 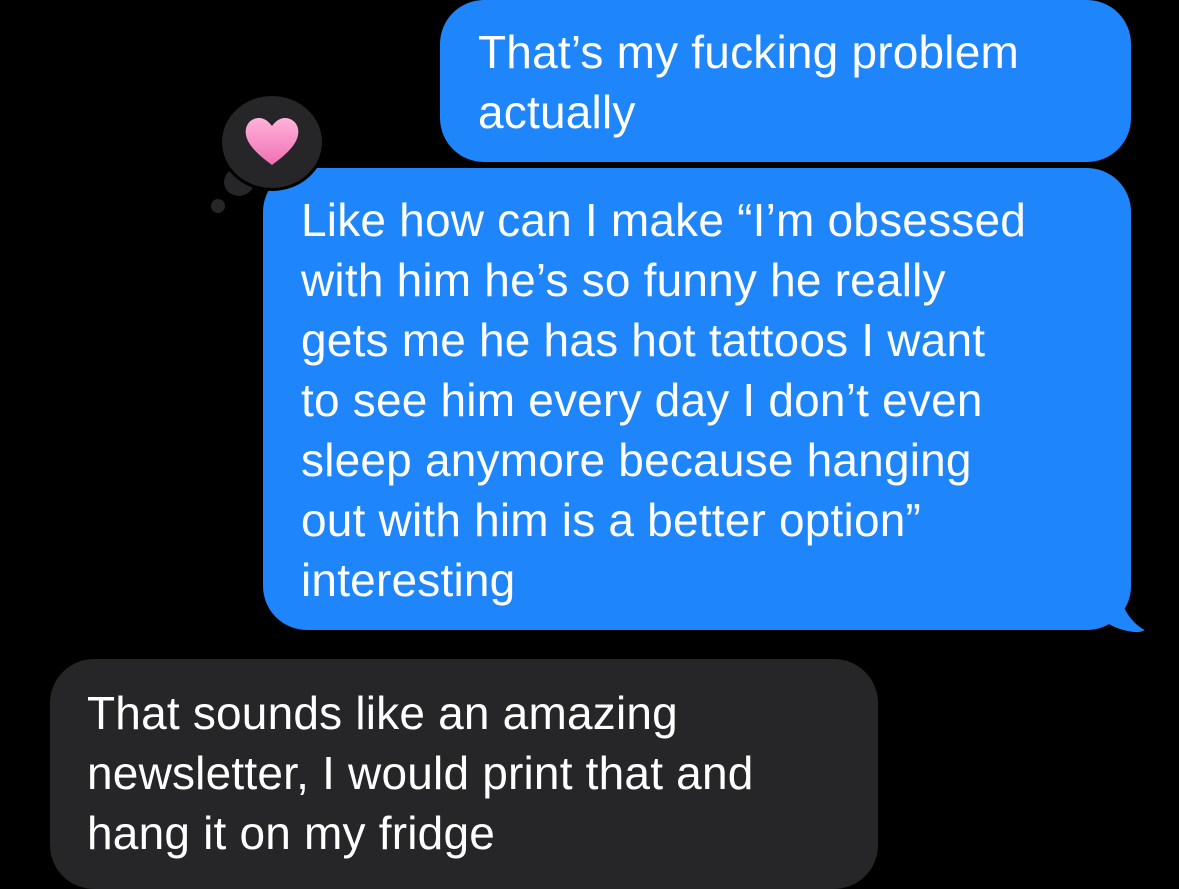 I want to click on message-text: That’s my fucking problem actually, so click(x=749, y=82).